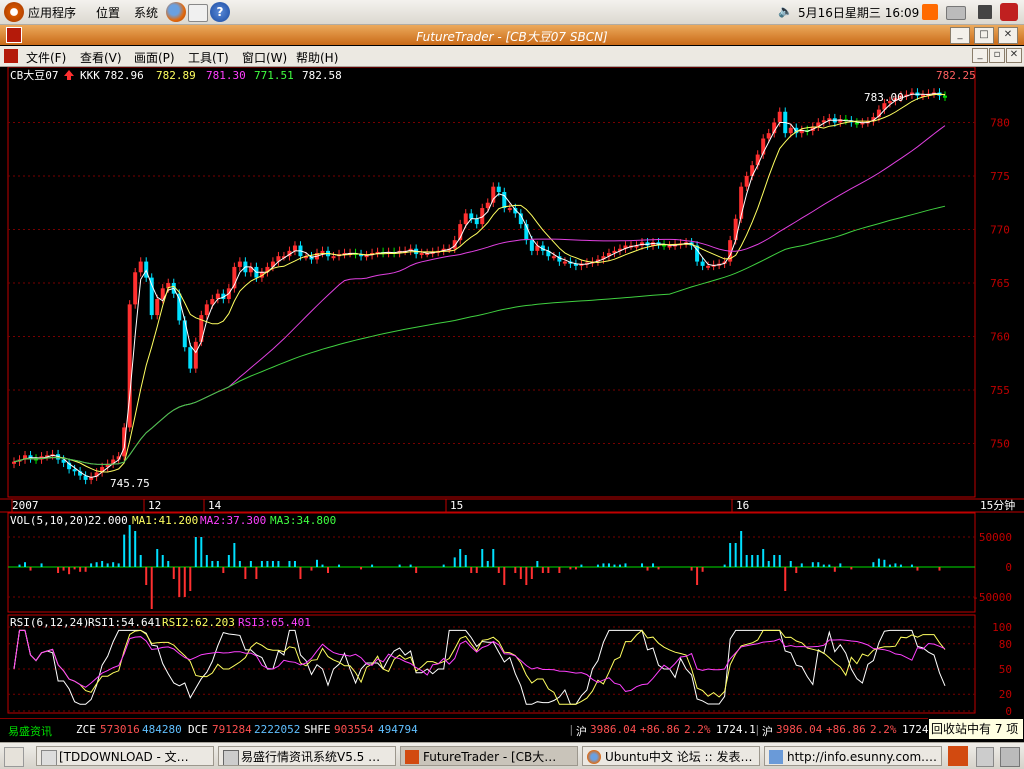 Image resolution: width=1024 pixels, height=769 pixels. Describe the element at coordinates (1014, 55) in the screenshot. I see `mdi-close-button: ✕` at that location.